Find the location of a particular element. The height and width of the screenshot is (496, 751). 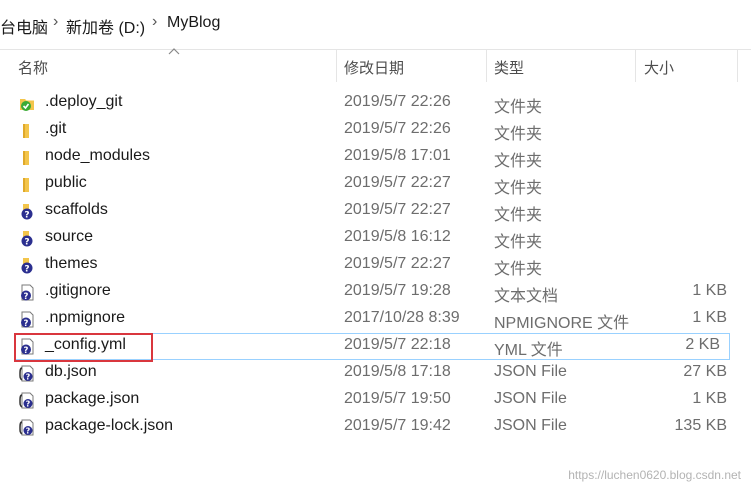

file-row: ? themes 2019/5/7 22:27 文件夹 is located at coordinates (375, 265).